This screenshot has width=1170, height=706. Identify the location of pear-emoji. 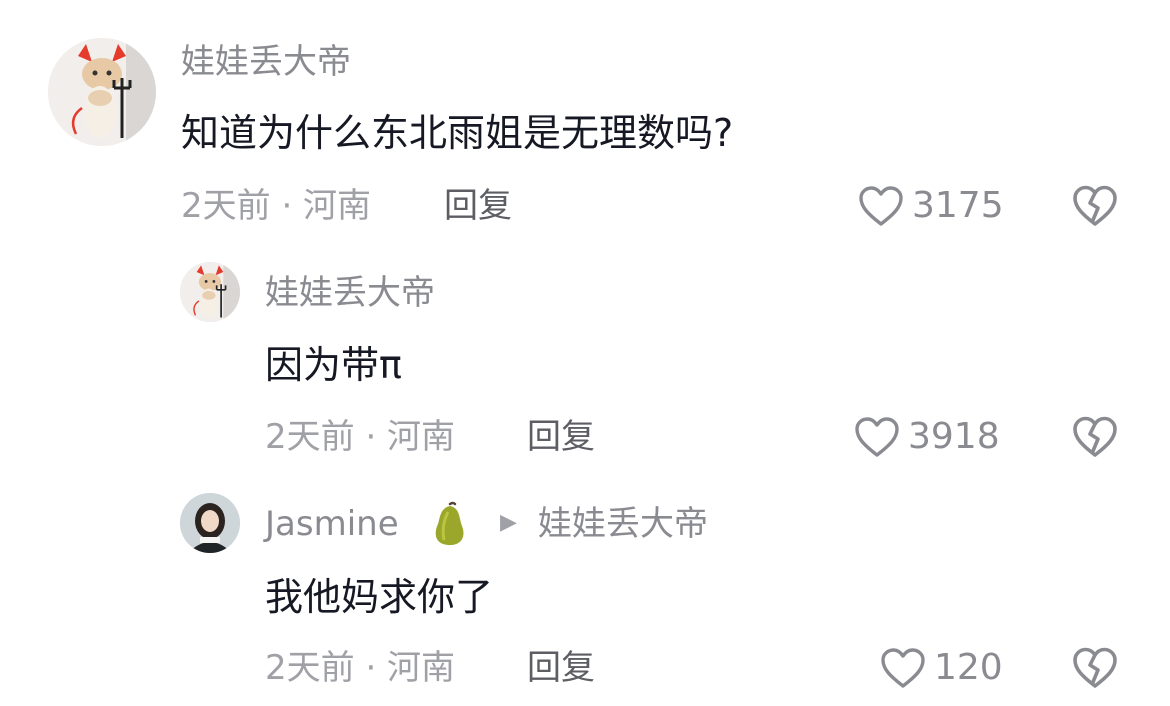
(449, 524).